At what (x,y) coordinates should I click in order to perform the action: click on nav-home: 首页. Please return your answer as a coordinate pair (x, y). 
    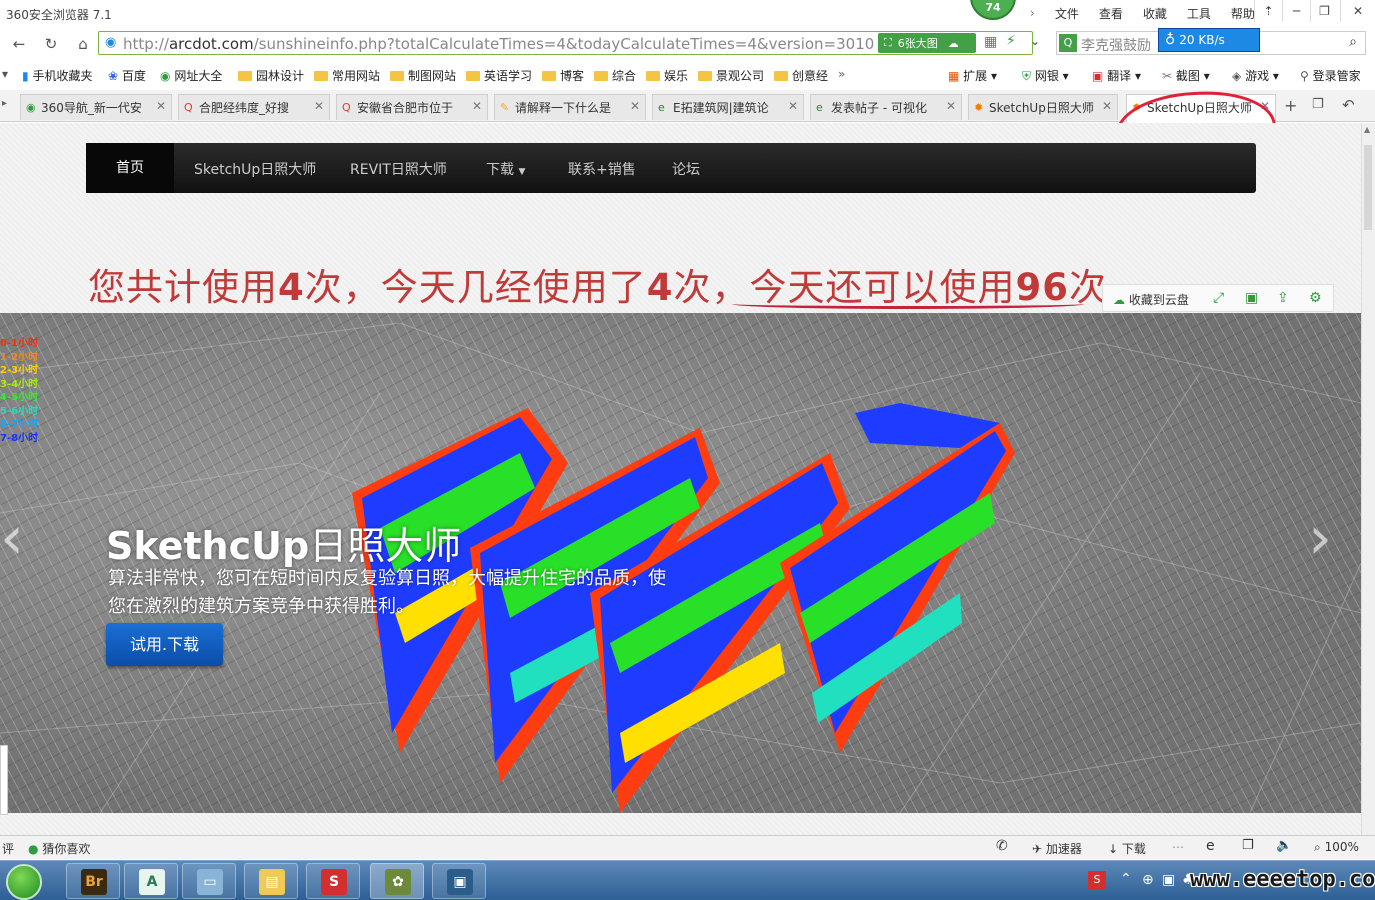
    Looking at the image, I should click on (130, 168).